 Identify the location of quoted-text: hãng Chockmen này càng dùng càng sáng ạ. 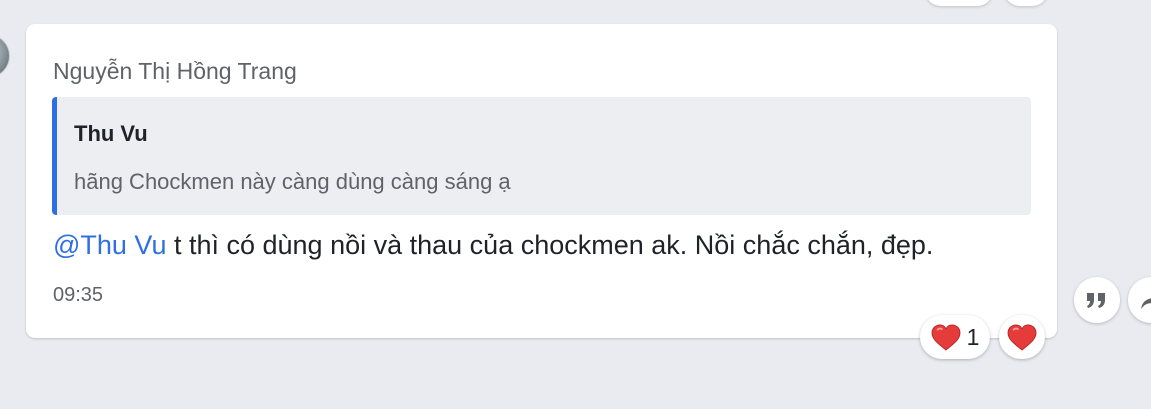
(292, 181).